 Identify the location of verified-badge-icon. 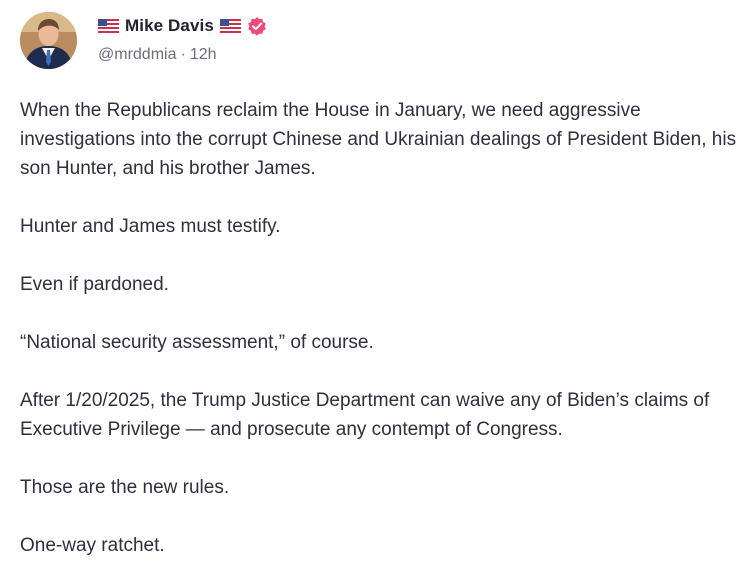
(257, 26).